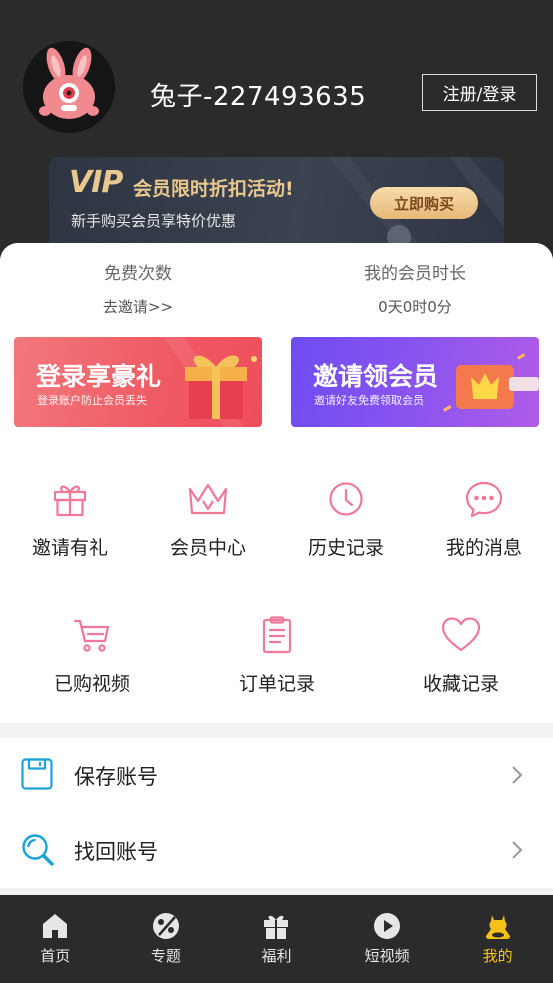  What do you see at coordinates (208, 519) in the screenshot?
I see `grid-item-member-center: 会员中心` at bounding box center [208, 519].